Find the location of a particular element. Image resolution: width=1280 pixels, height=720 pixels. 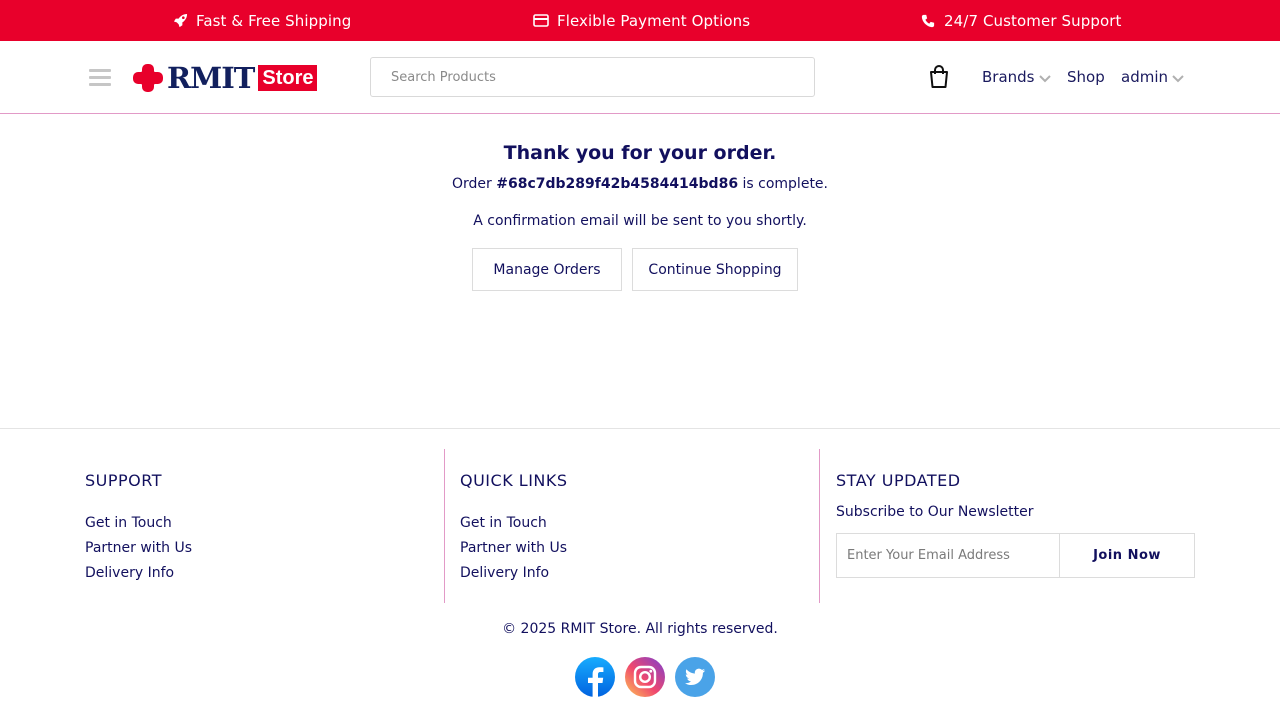

promo-label: 24/7 Customer Support is located at coordinates (1033, 20).